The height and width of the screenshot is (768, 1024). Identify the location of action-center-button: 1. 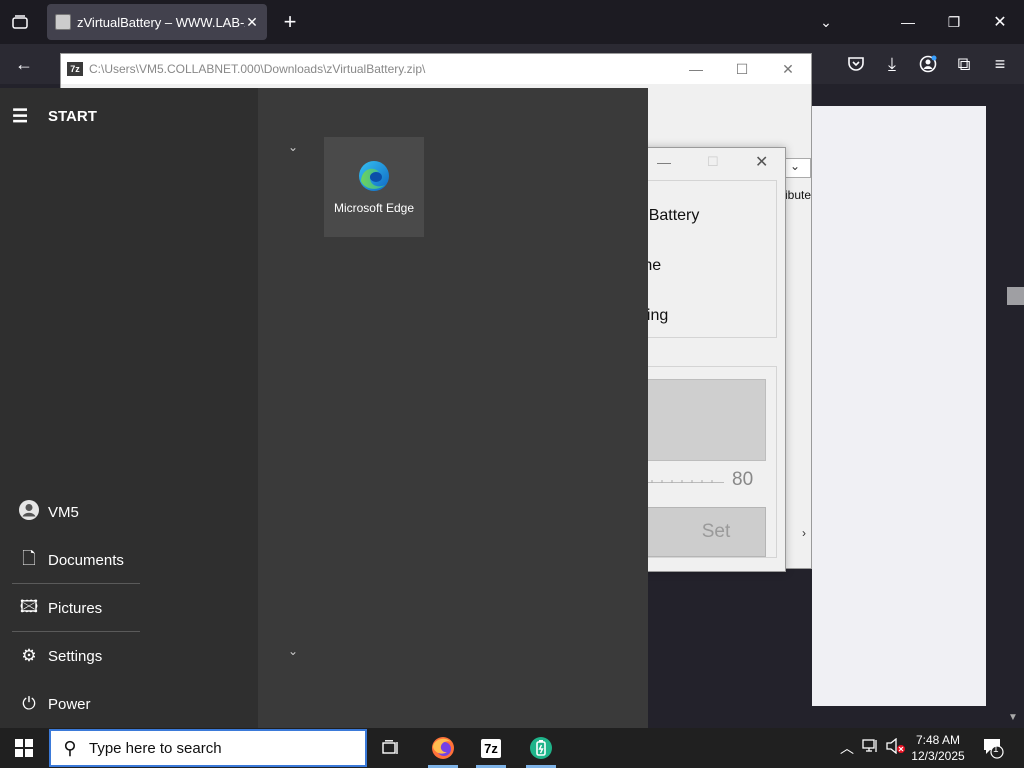
(994, 749).